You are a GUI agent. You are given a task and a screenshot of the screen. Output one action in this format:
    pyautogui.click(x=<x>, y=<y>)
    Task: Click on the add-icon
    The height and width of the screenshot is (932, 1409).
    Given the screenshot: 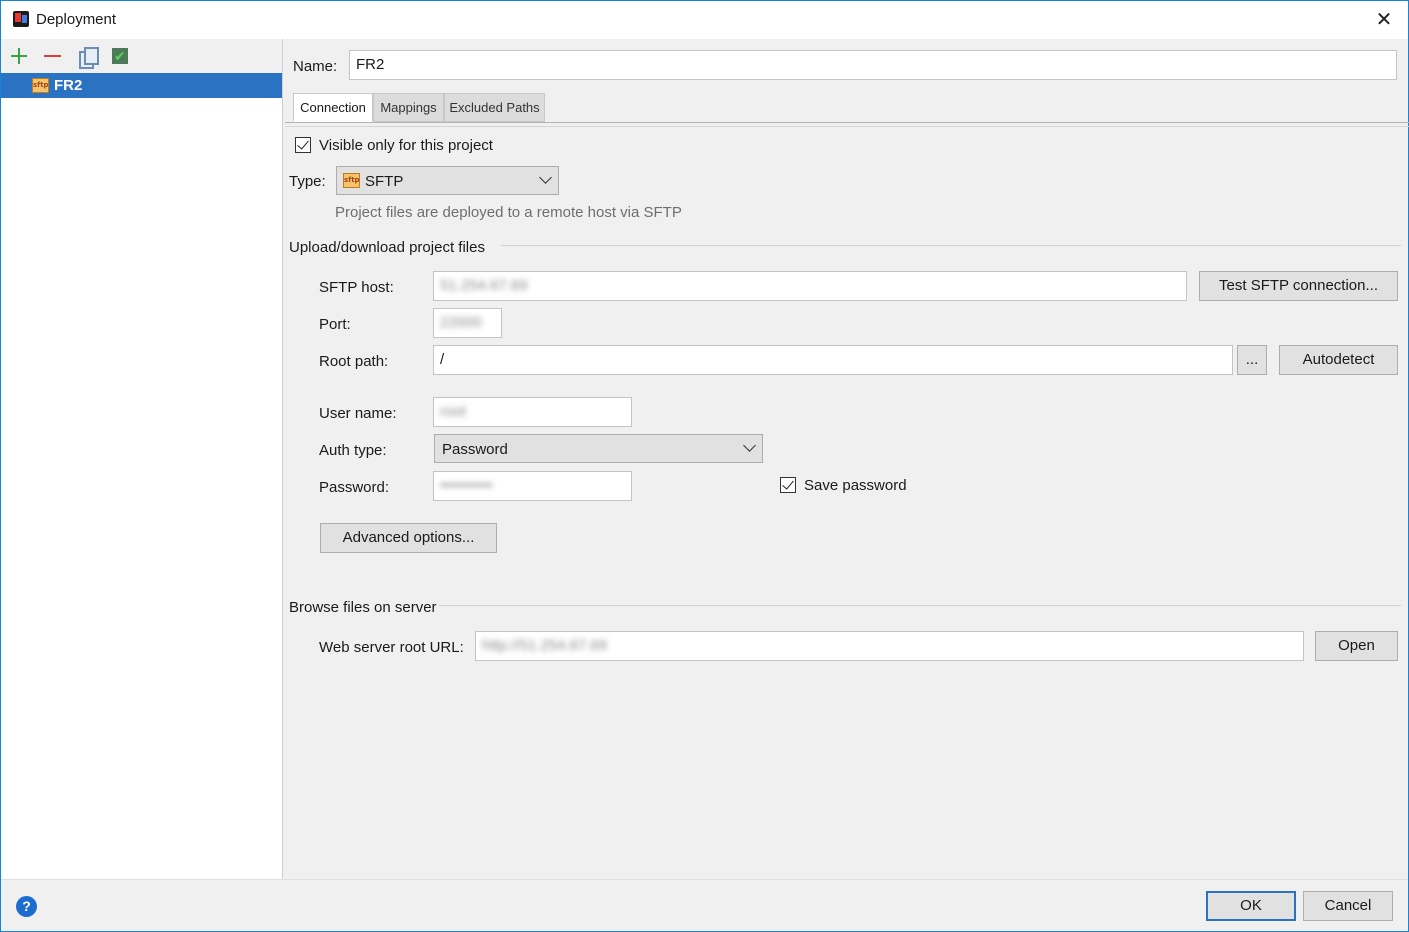 What is the action you would take?
    pyautogui.click(x=19, y=56)
    